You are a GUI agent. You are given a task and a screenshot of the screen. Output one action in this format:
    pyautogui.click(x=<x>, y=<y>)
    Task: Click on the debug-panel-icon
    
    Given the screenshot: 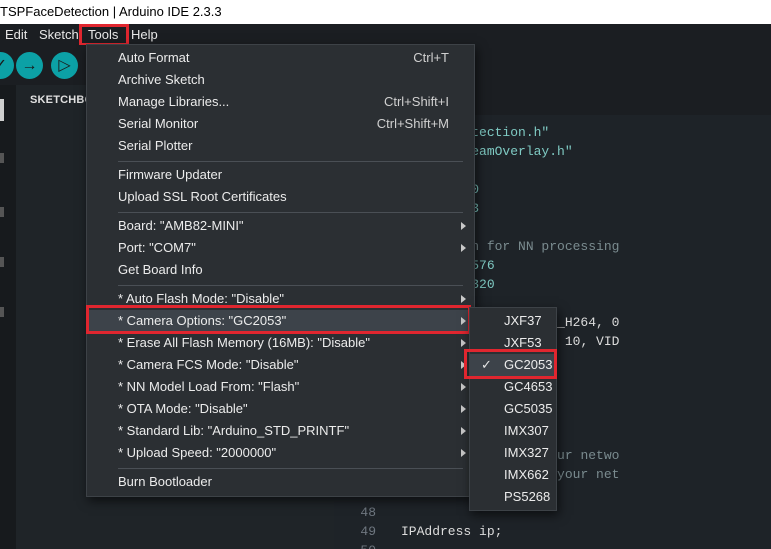 What is the action you would take?
    pyautogui.click(x=2, y=262)
    